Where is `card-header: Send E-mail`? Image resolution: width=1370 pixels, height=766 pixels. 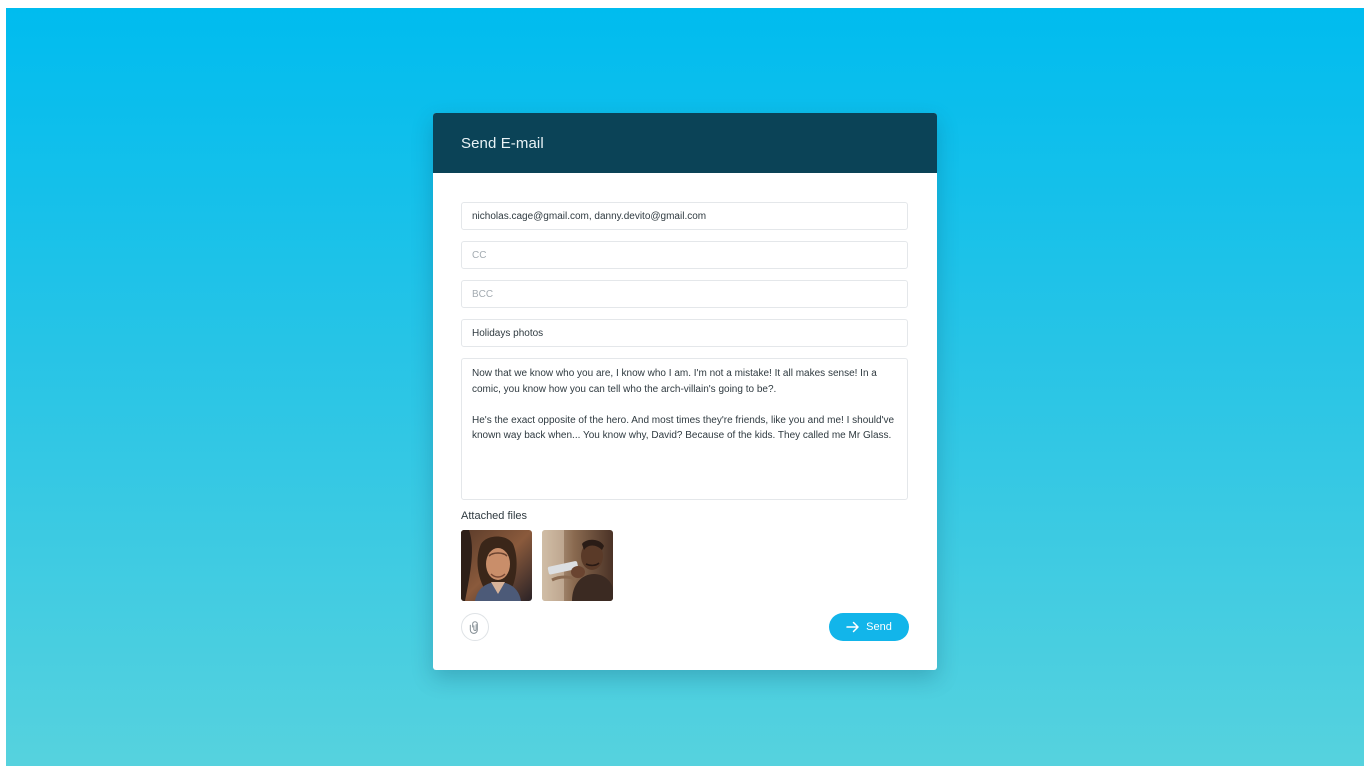 card-header: Send E-mail is located at coordinates (685, 143).